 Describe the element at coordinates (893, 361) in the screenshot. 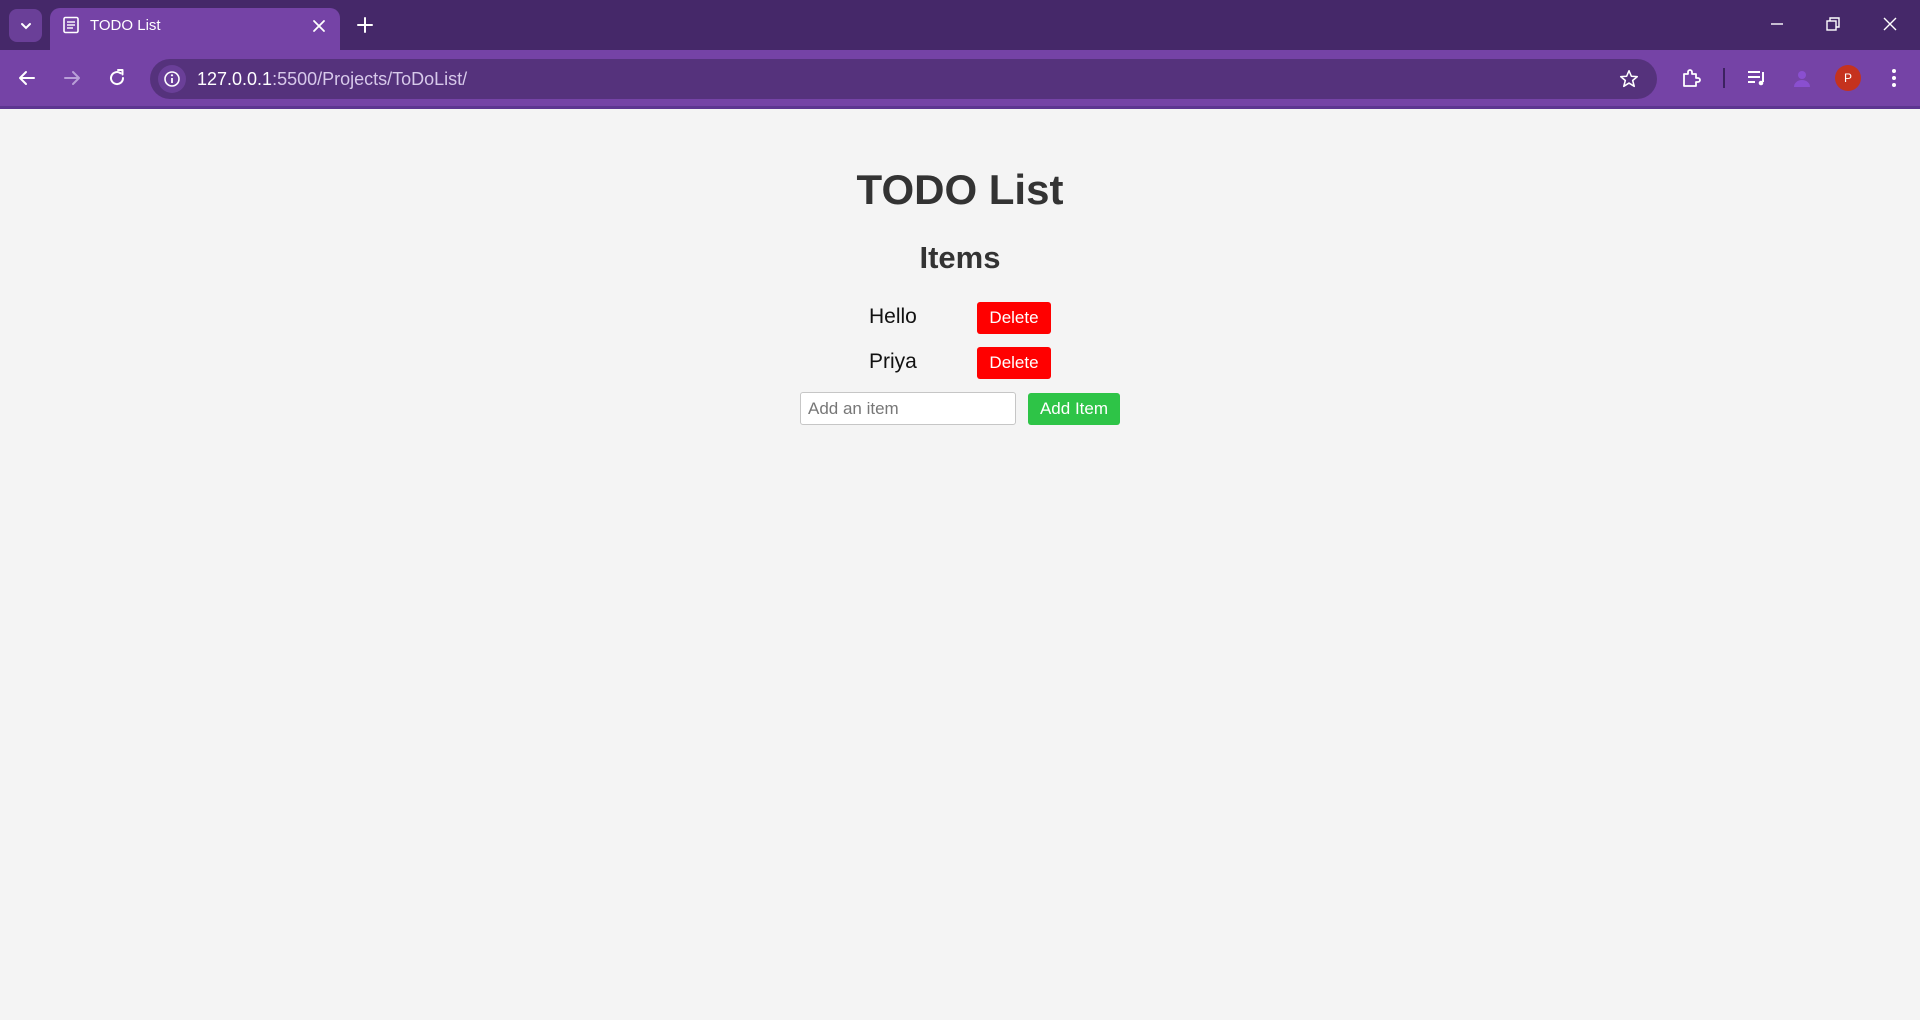

I see `item-text: Priya` at that location.